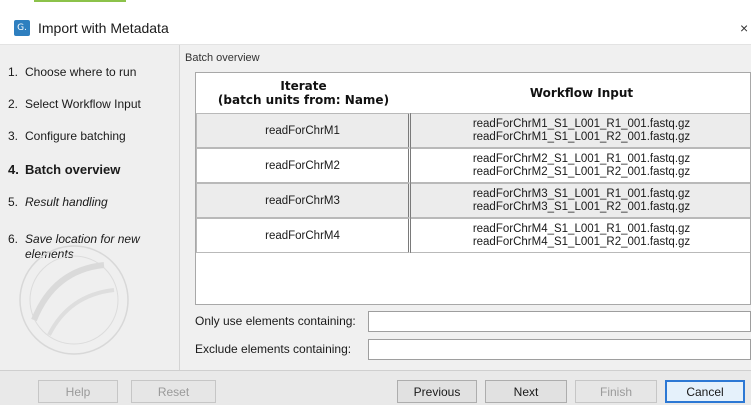 This screenshot has width=751, height=405. I want to click on step-number: 4., so click(13, 169).